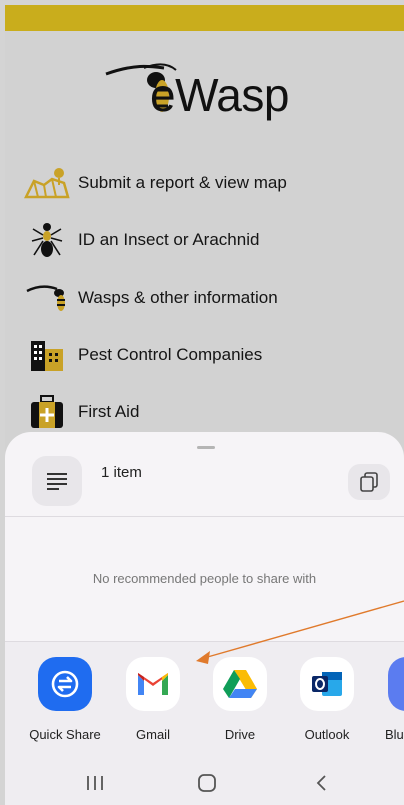 This screenshot has height=805, width=404. Describe the element at coordinates (109, 411) in the screenshot. I see `menu-item-label: First Aid` at that location.